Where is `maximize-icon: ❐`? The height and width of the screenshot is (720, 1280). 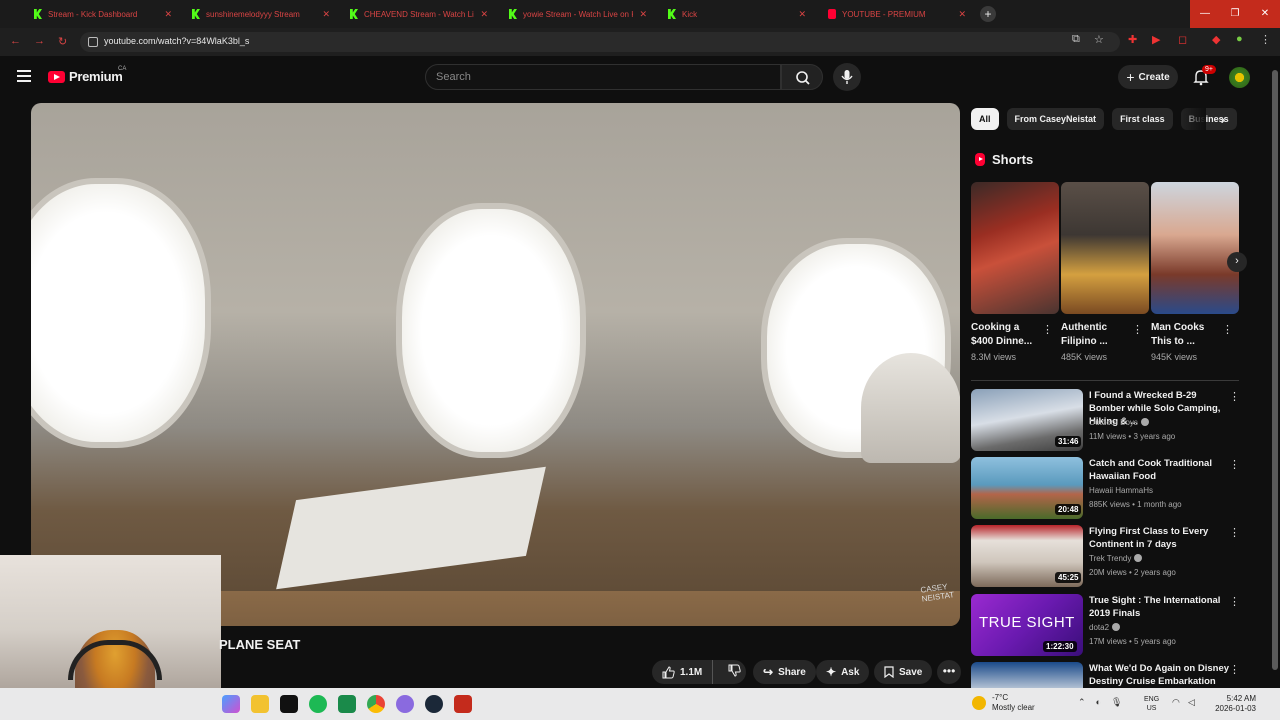
maximize-icon: ❐ is located at coordinates (1235, 14).